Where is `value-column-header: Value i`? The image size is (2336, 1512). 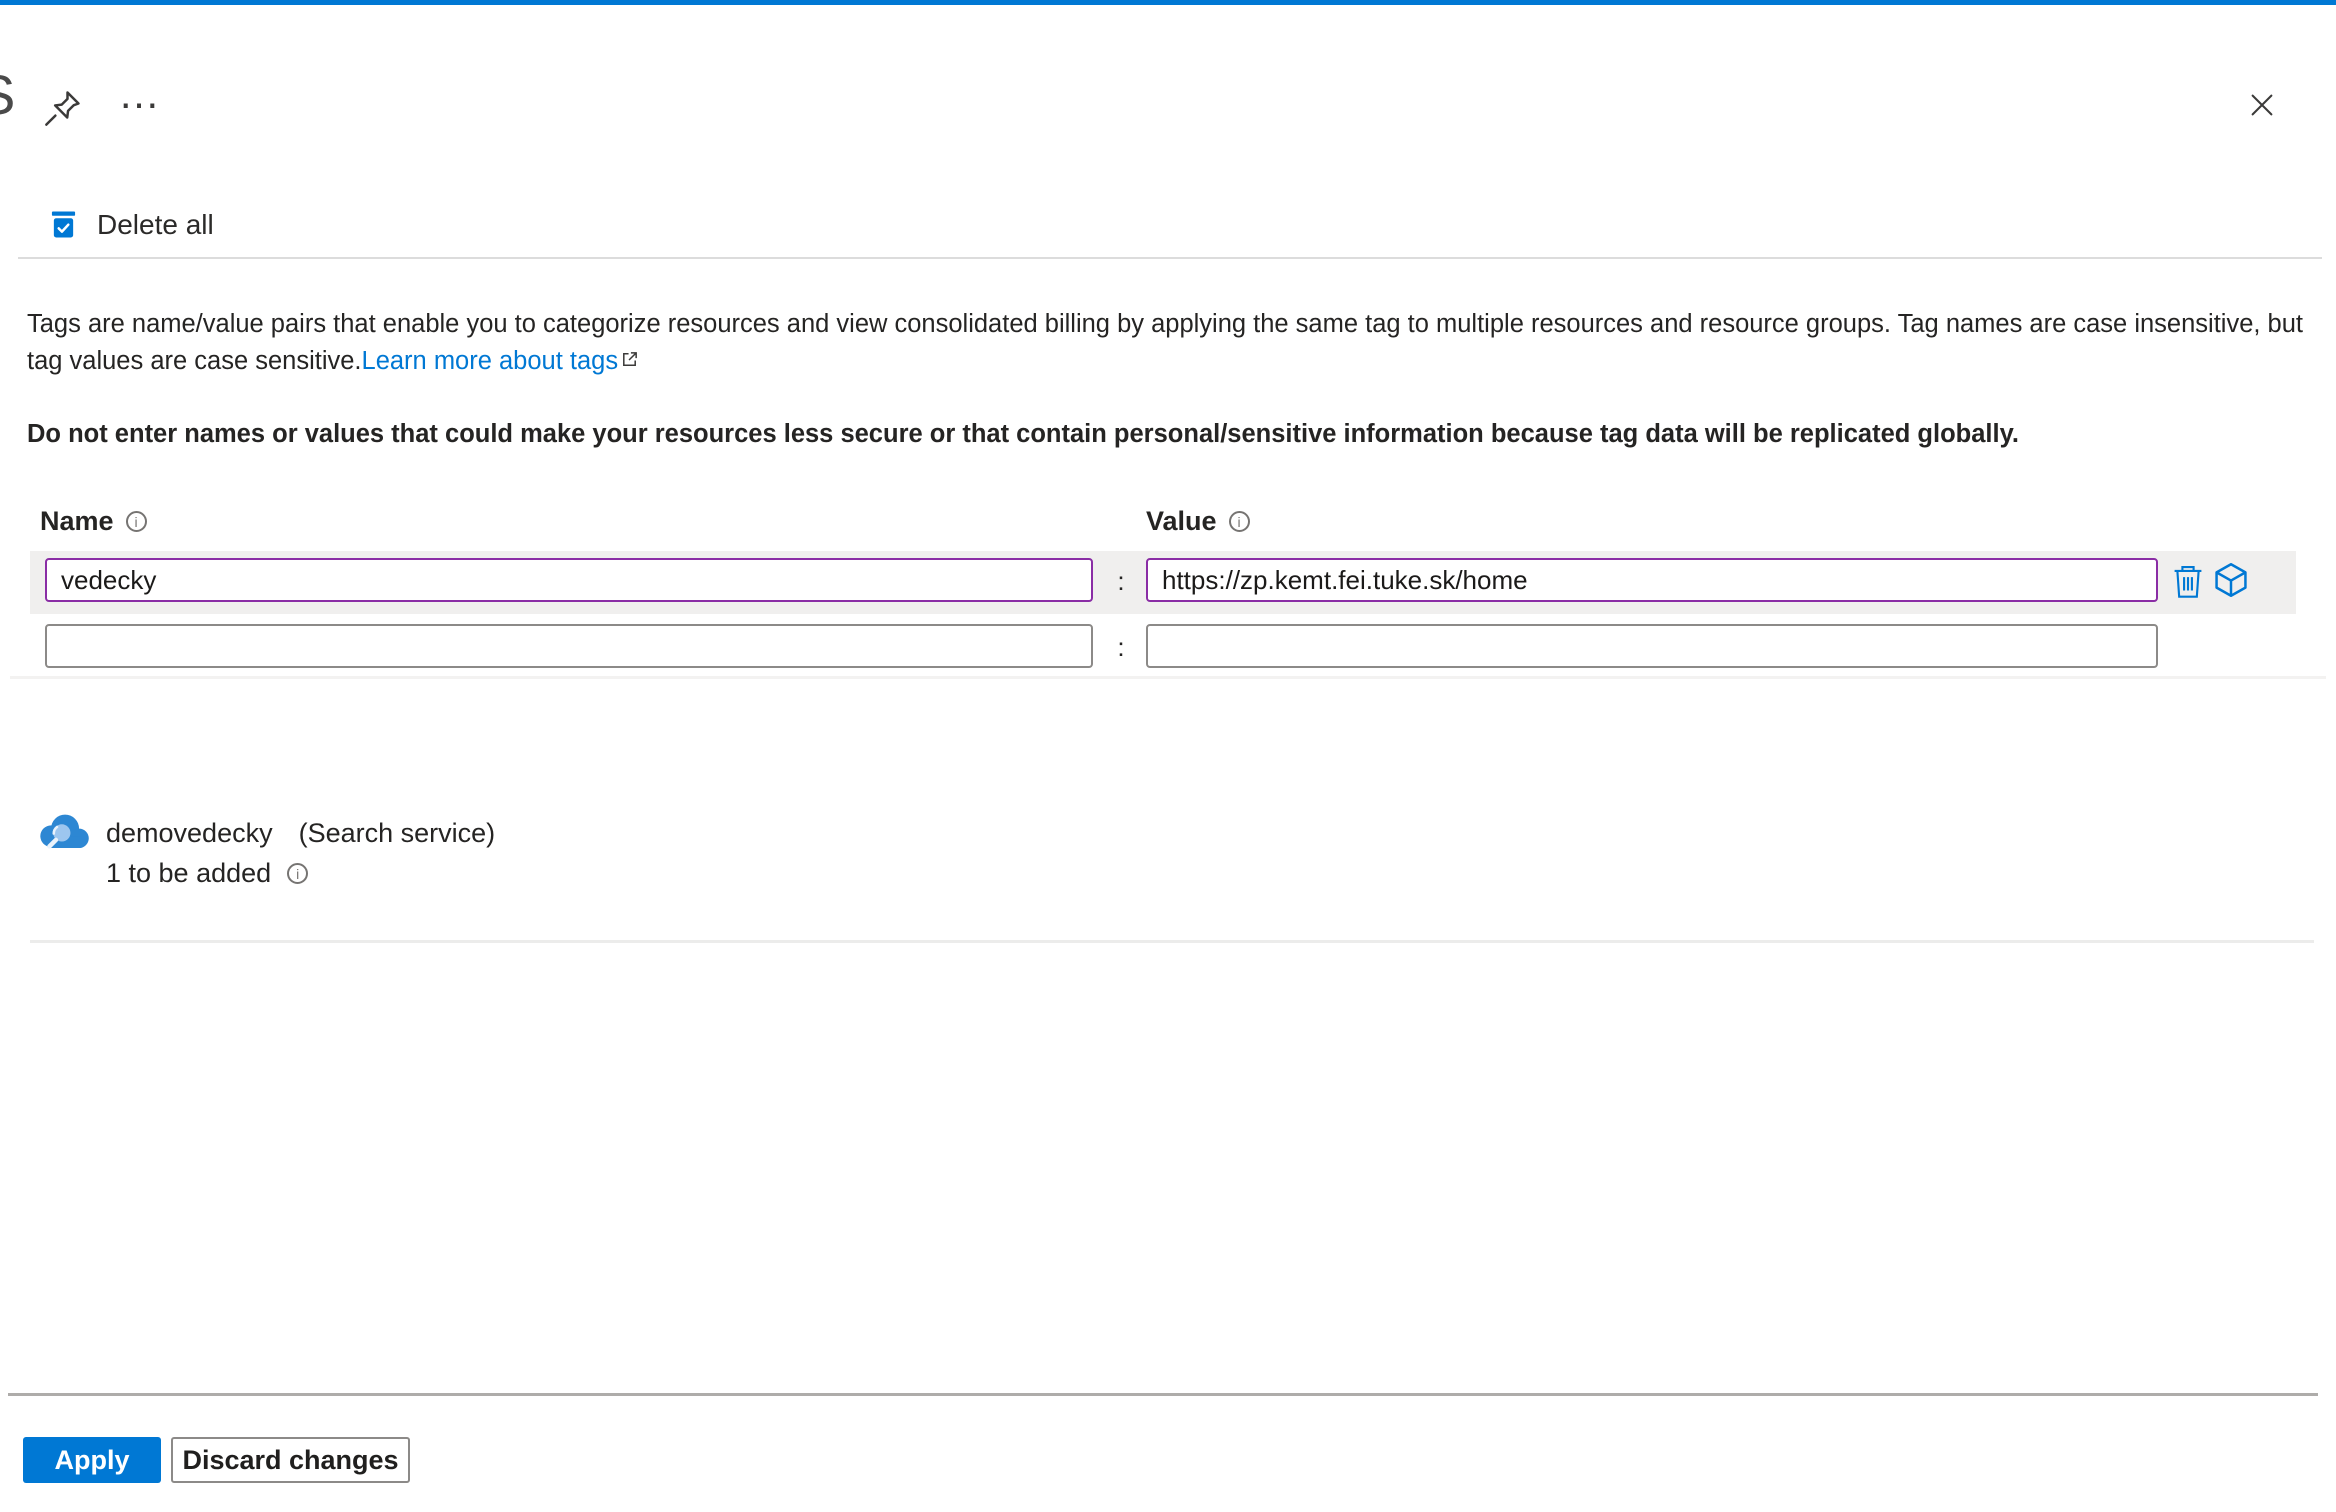
value-column-header: Value i is located at coordinates (1198, 521).